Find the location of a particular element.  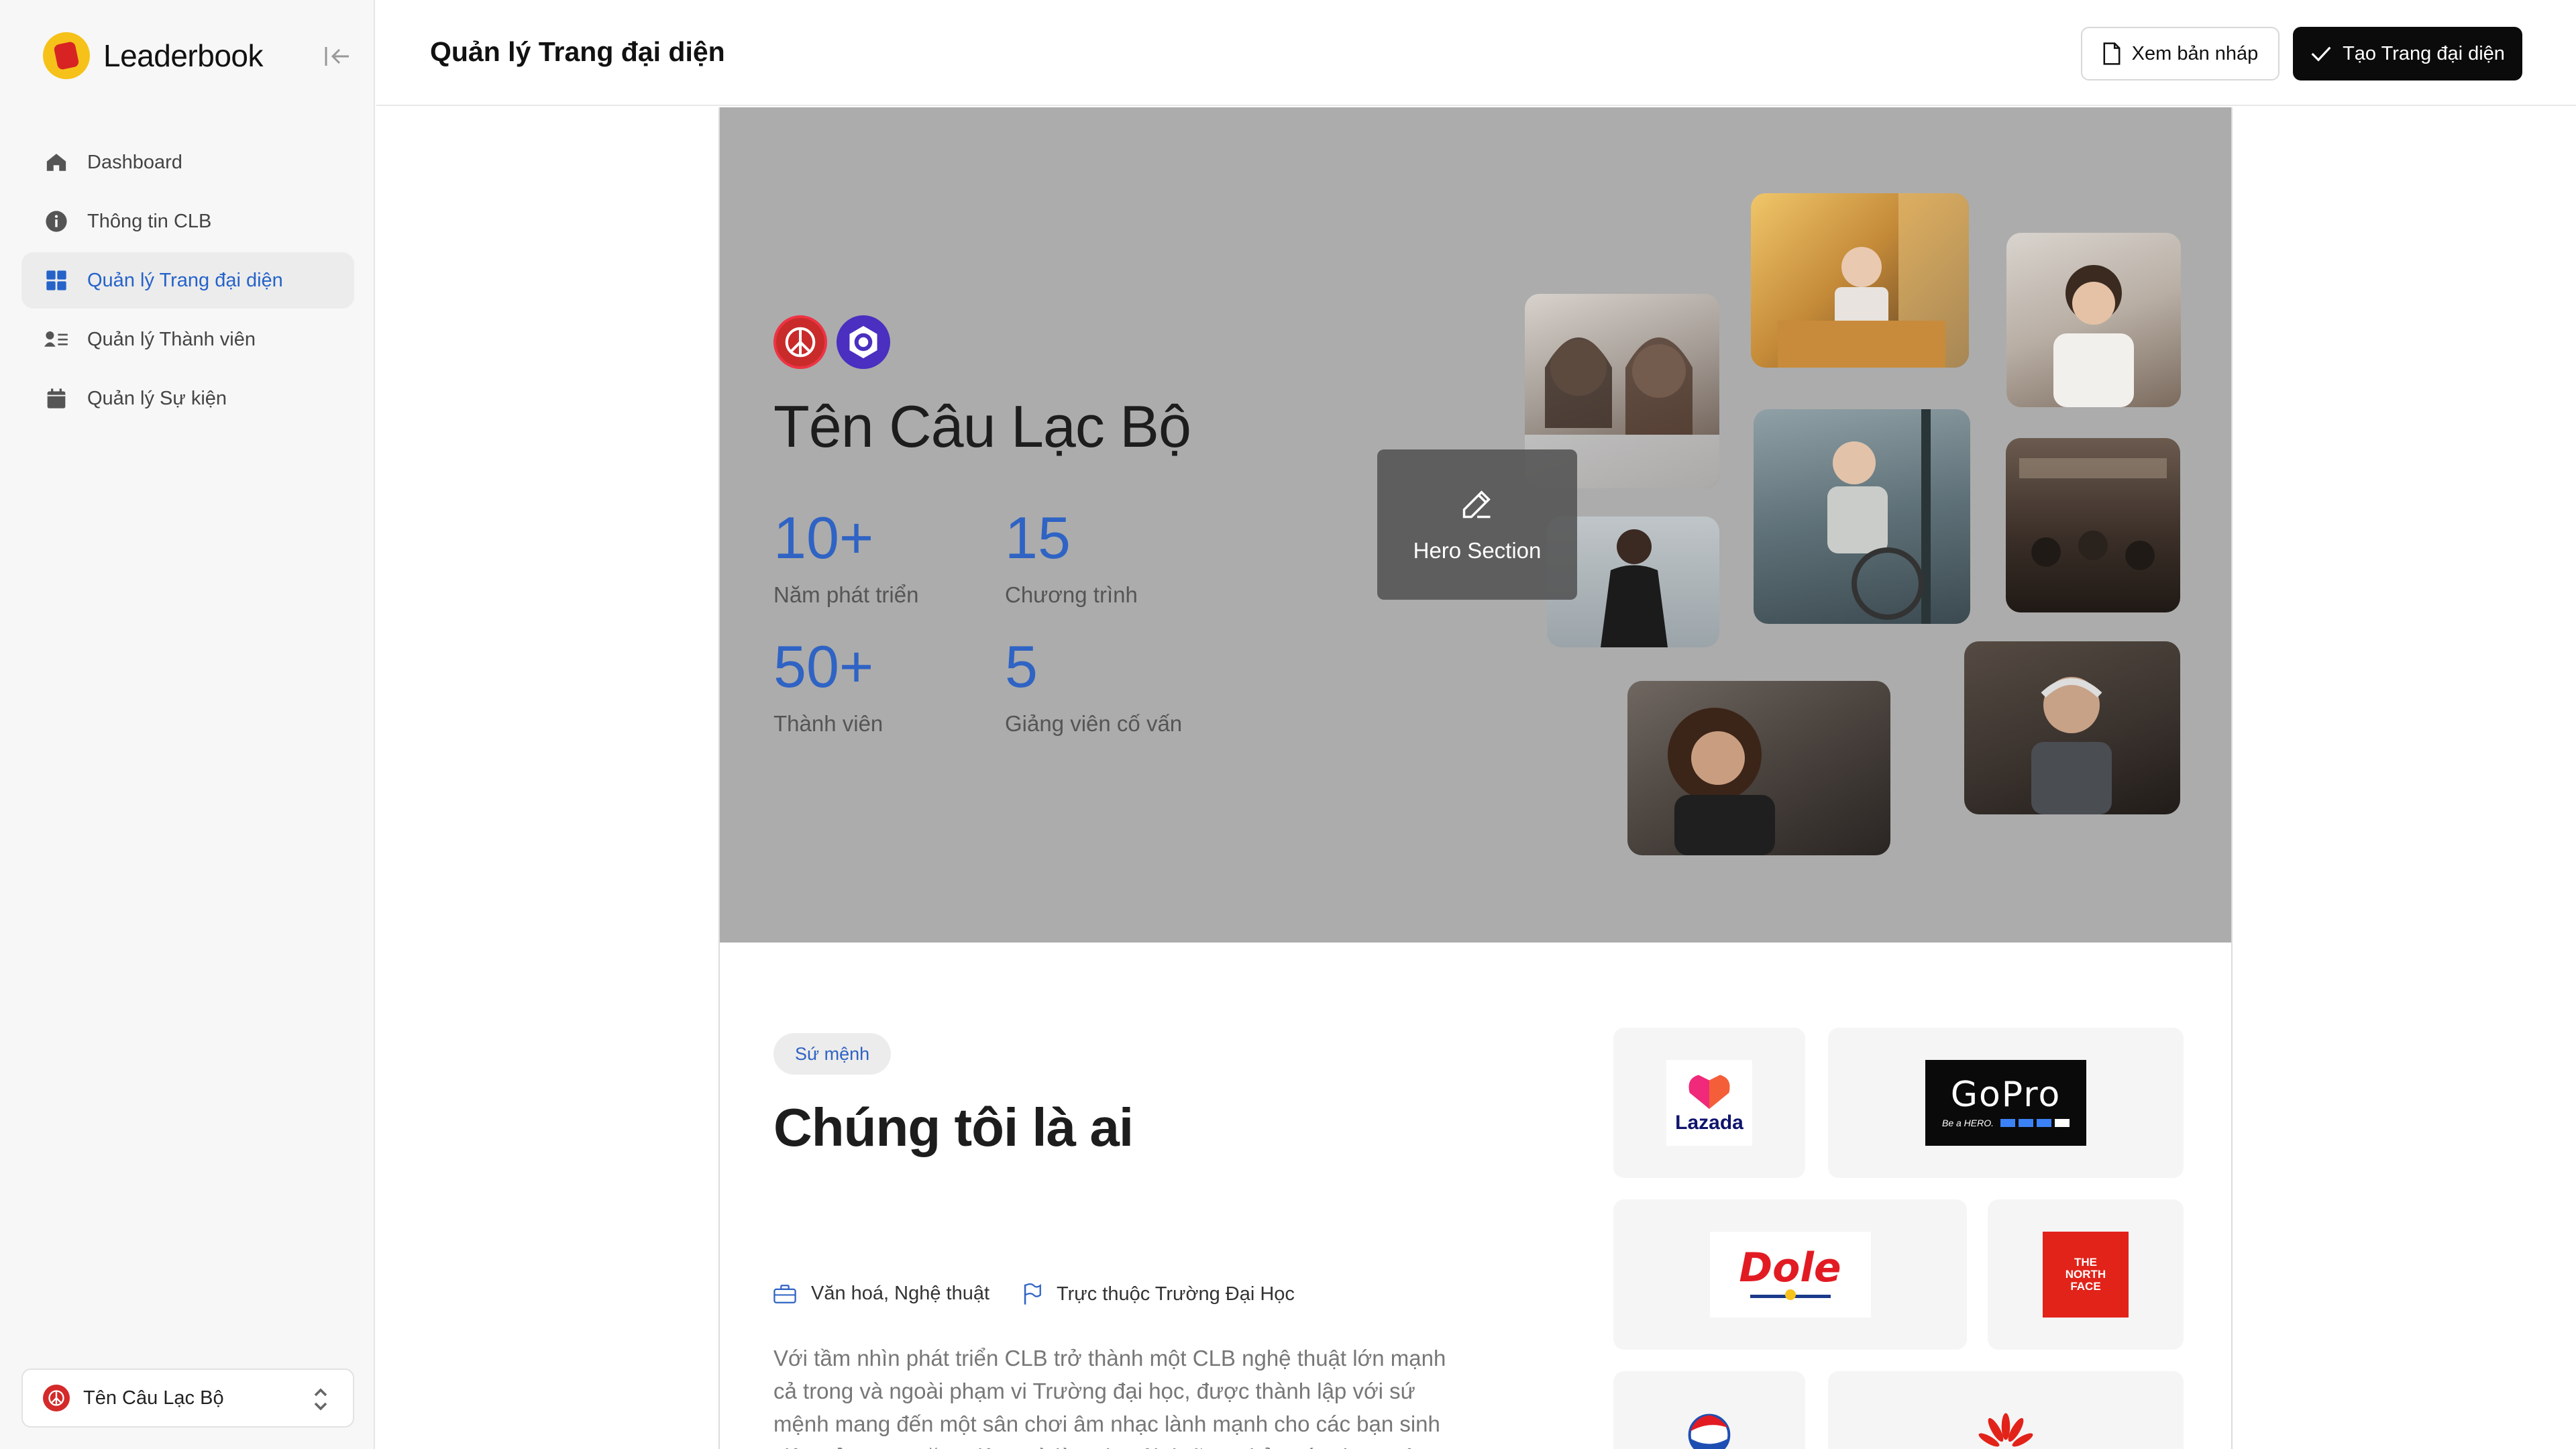

members-icon is located at coordinates (56, 339).